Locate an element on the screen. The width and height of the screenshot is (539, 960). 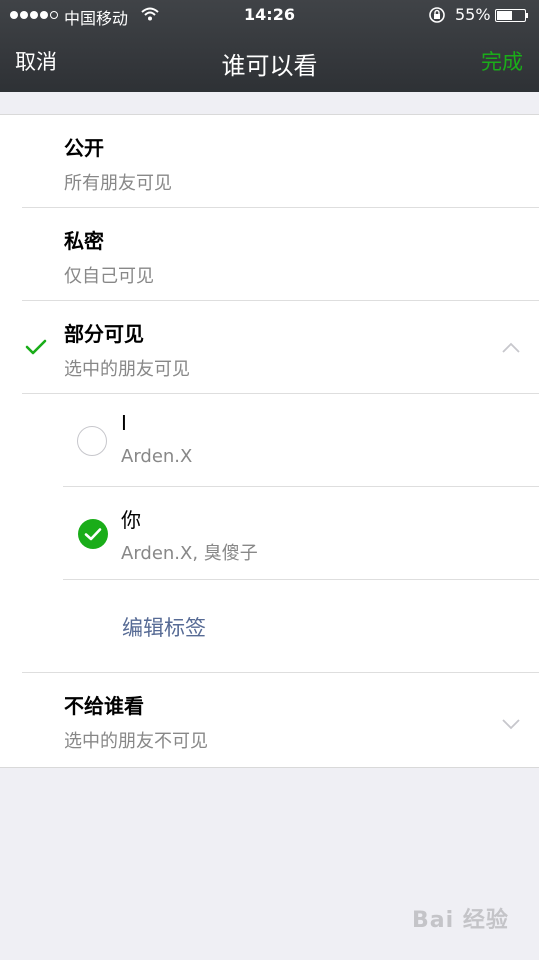
chevron-up-icon is located at coordinates (511, 348).